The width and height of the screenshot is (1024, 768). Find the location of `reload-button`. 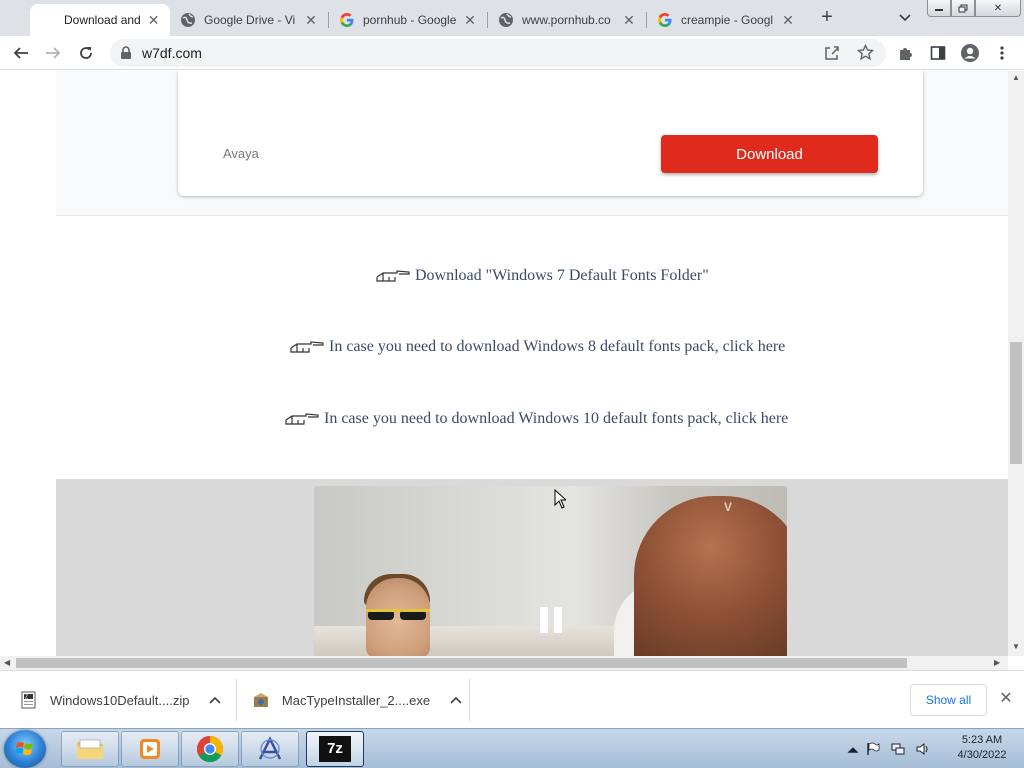

reload-button is located at coordinates (86, 53).